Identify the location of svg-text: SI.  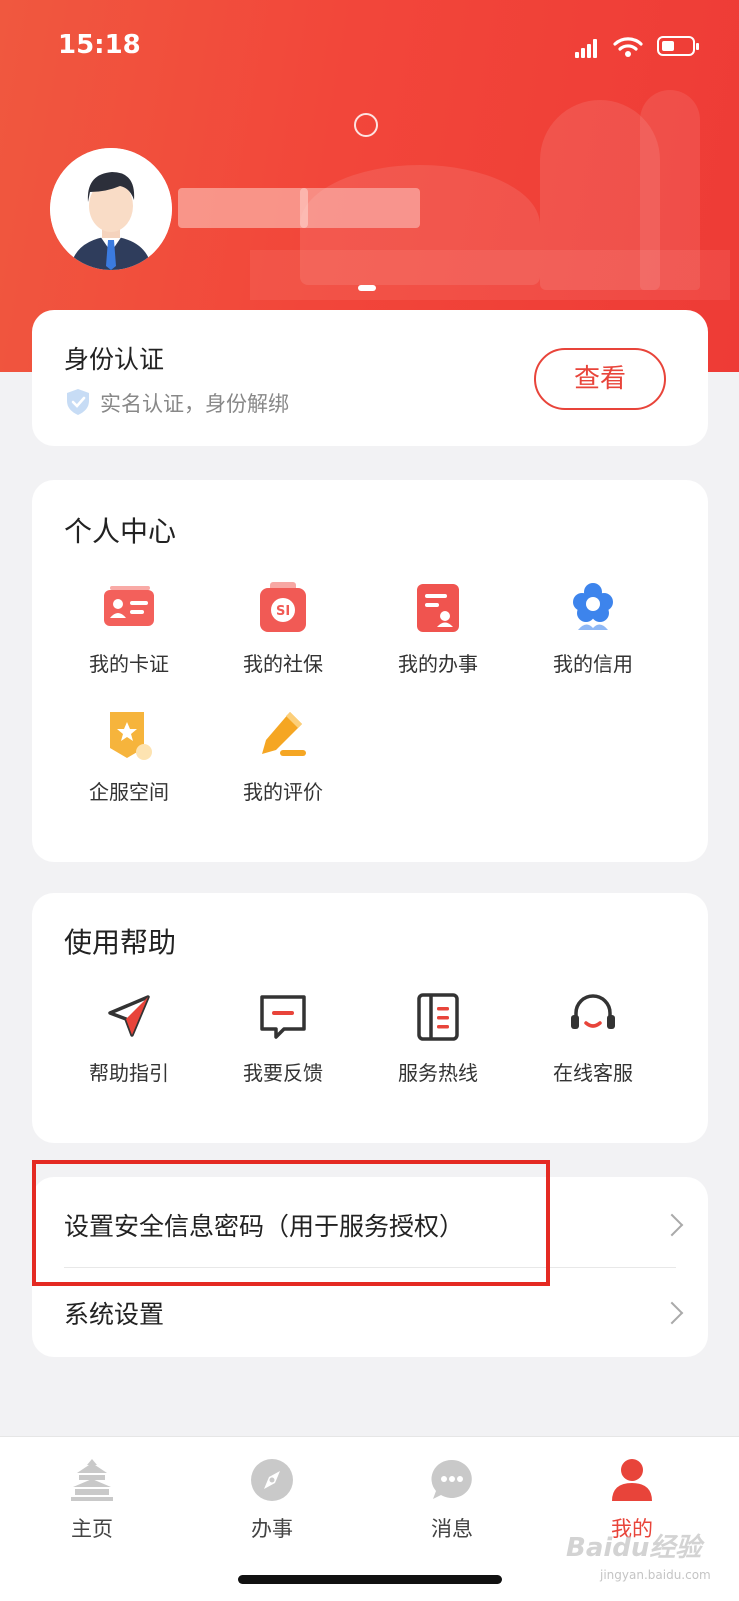
(283, 611).